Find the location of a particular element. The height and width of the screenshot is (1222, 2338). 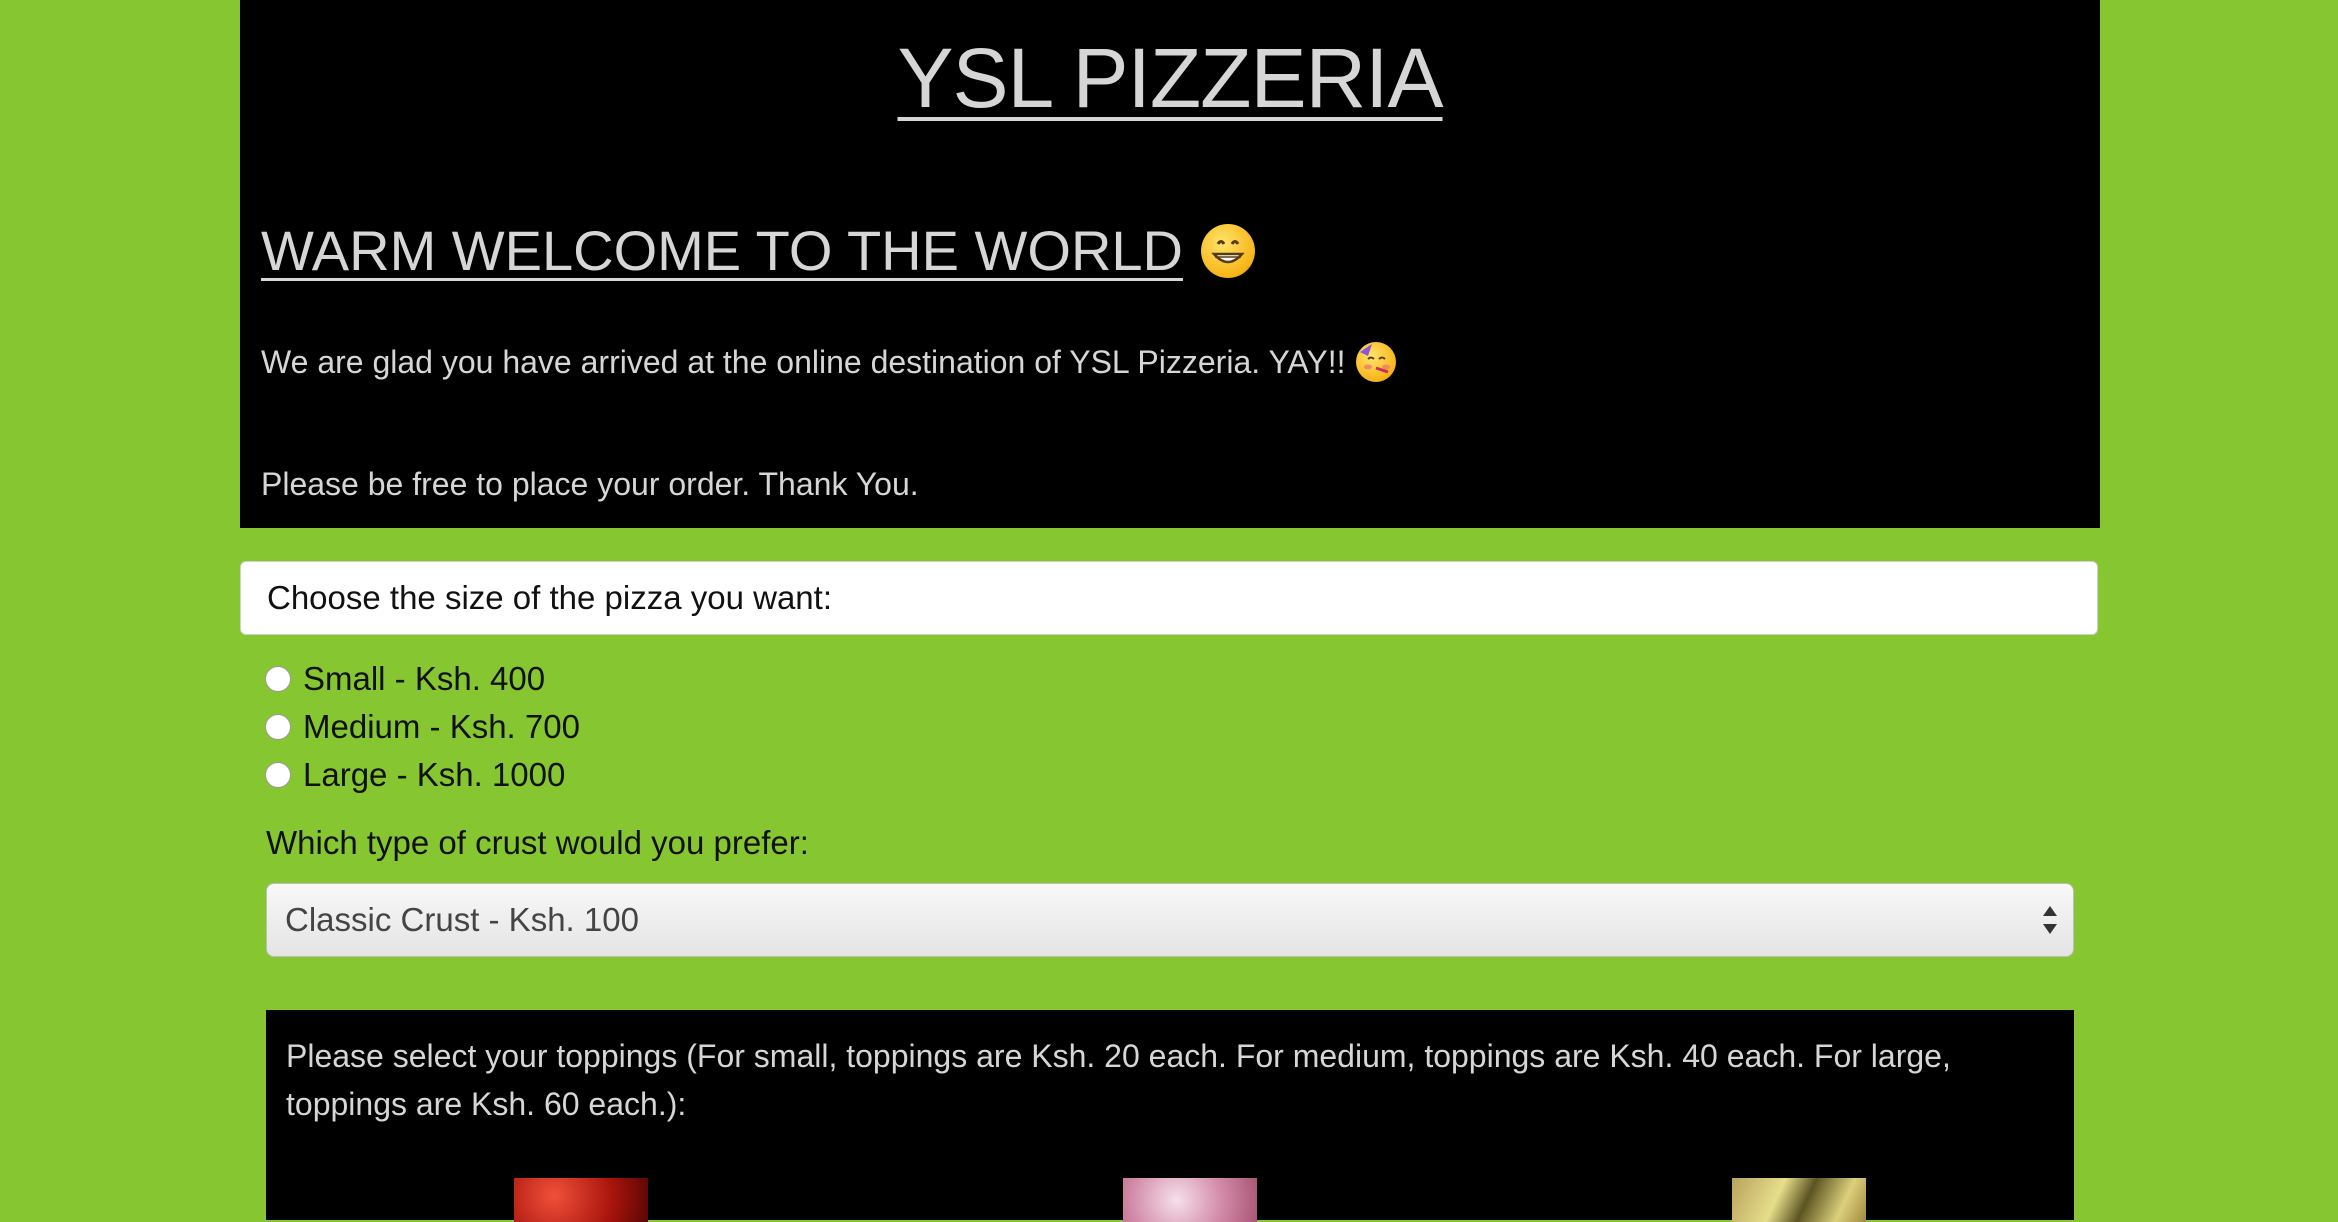

radio-large is located at coordinates (278, 775).